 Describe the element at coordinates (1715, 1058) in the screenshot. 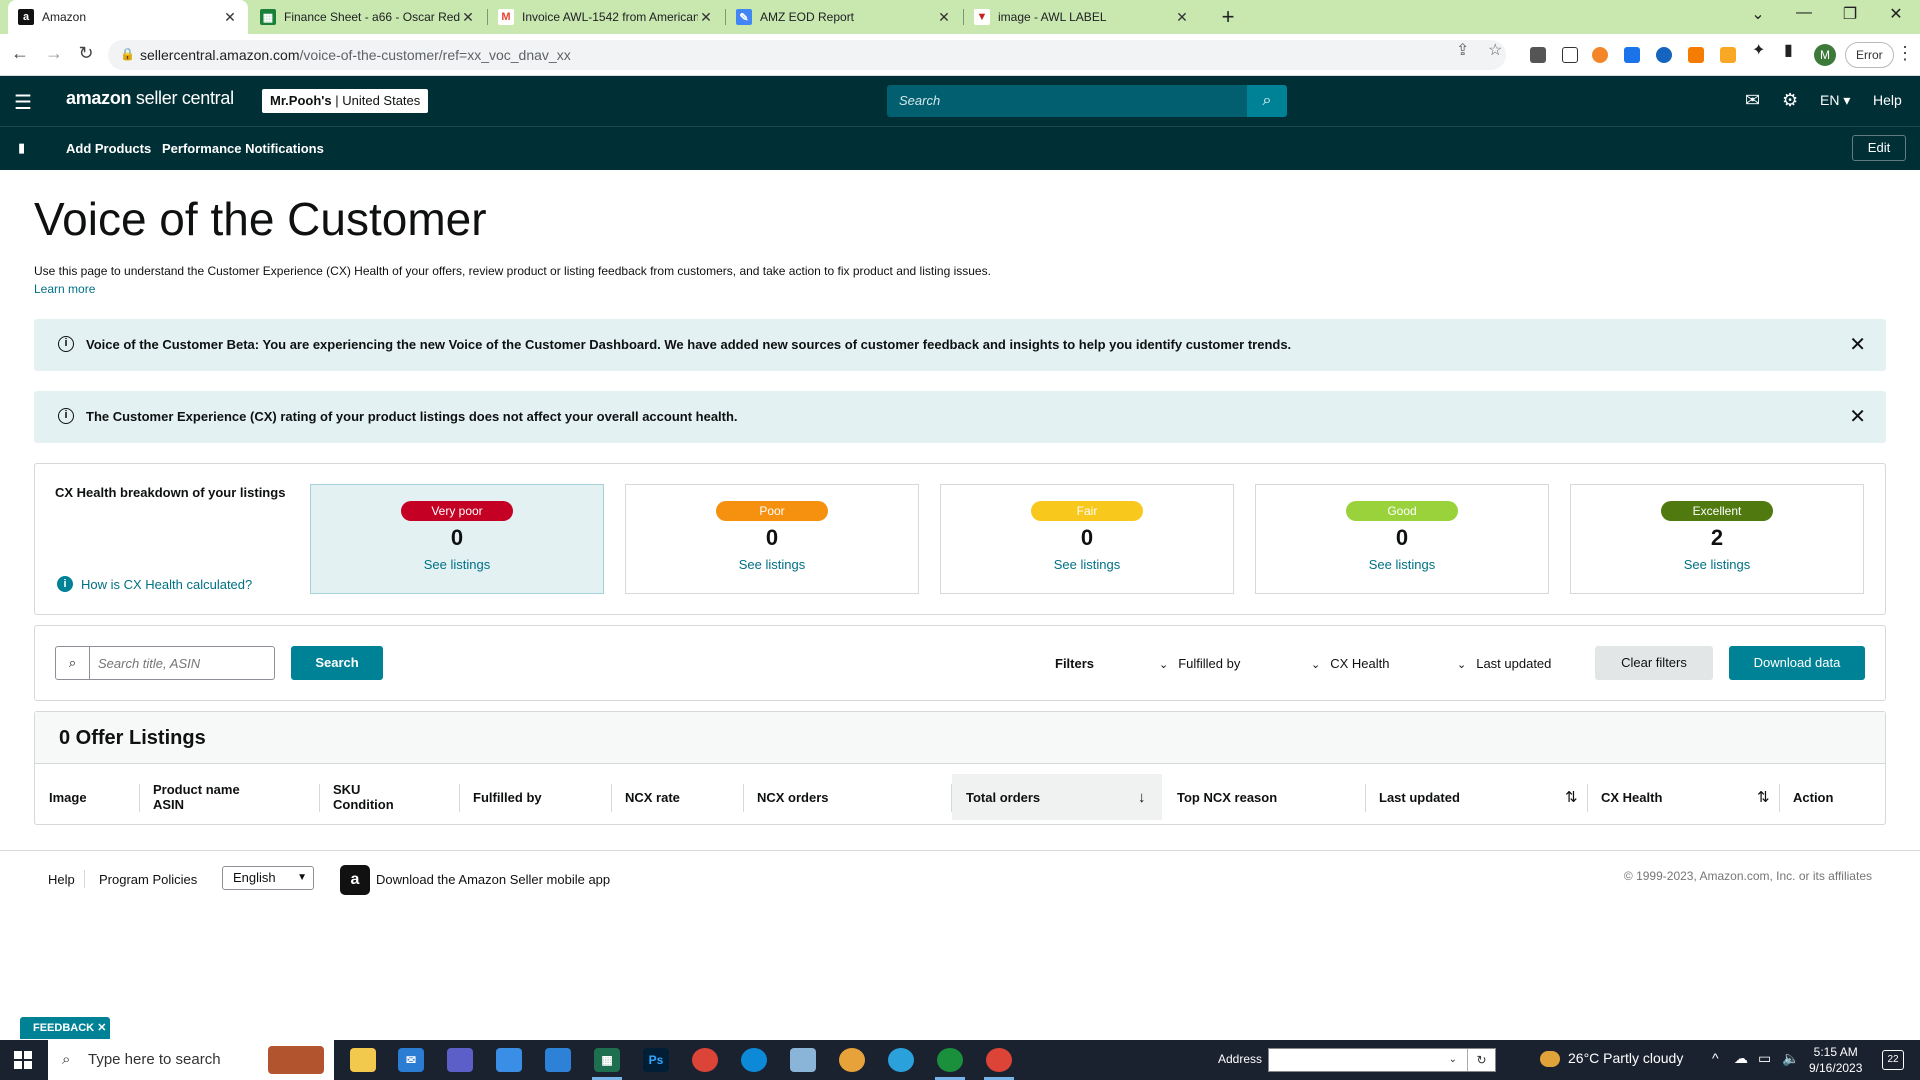

I see `show-hidden-icons-icon: ^` at that location.